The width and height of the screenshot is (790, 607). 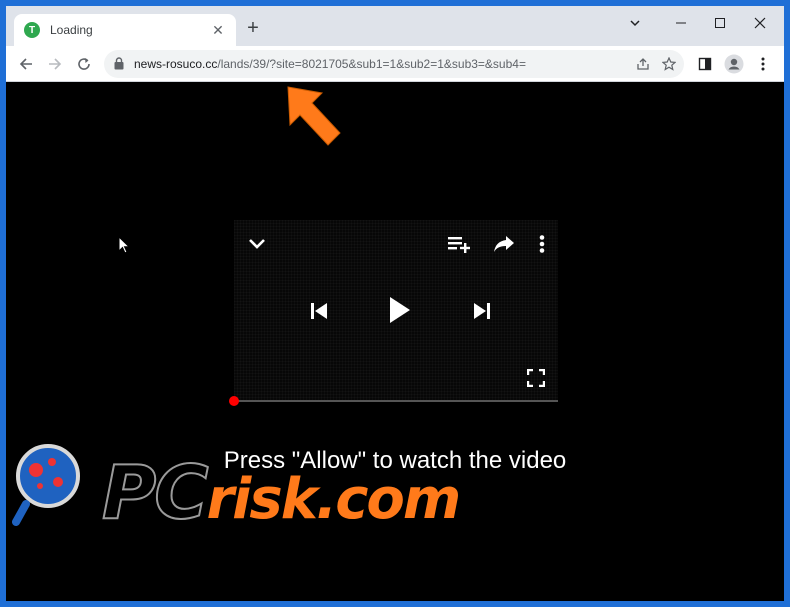 I want to click on star-icon, so click(x=669, y=64).